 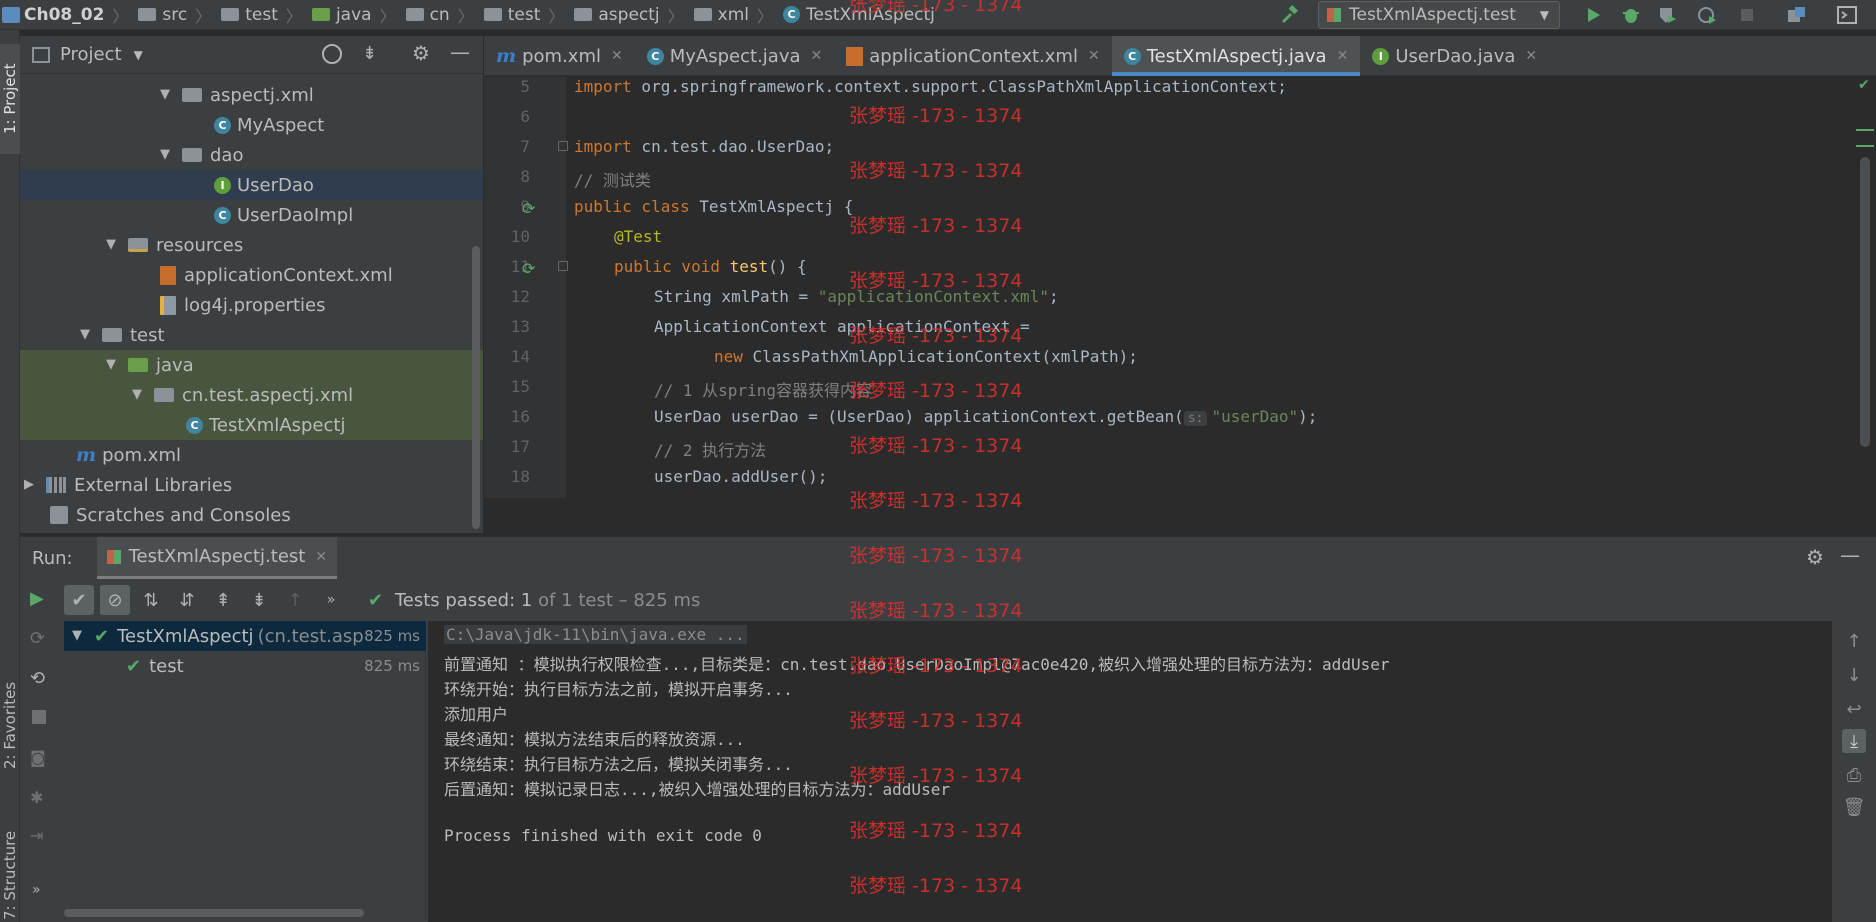 What do you see at coordinates (1439, 15) in the screenshot?
I see `run-configuration-select: TestXmlAspectj.test ▼` at bounding box center [1439, 15].